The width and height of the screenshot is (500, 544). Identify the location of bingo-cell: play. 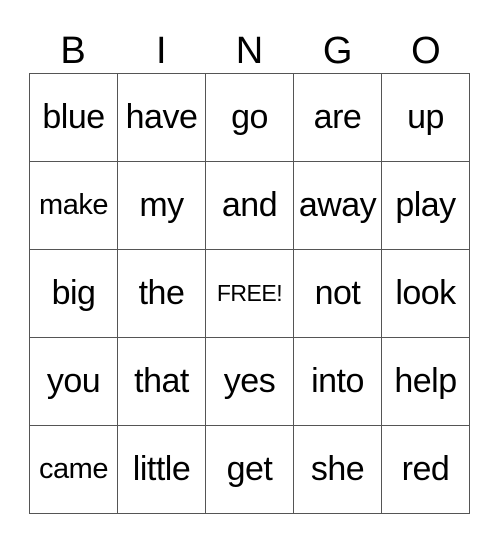
(426, 206).